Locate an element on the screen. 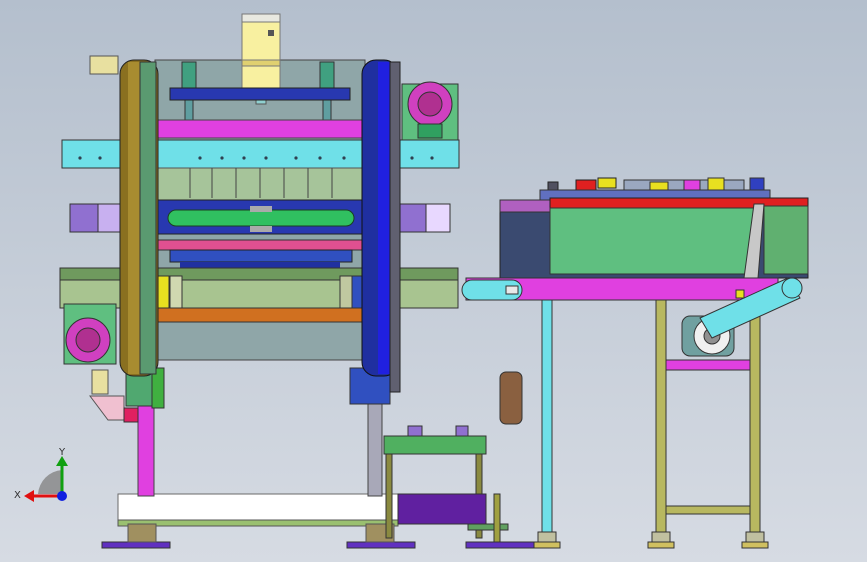 This screenshot has width=867, height=562. base-foot-right is located at coordinates (381, 545).